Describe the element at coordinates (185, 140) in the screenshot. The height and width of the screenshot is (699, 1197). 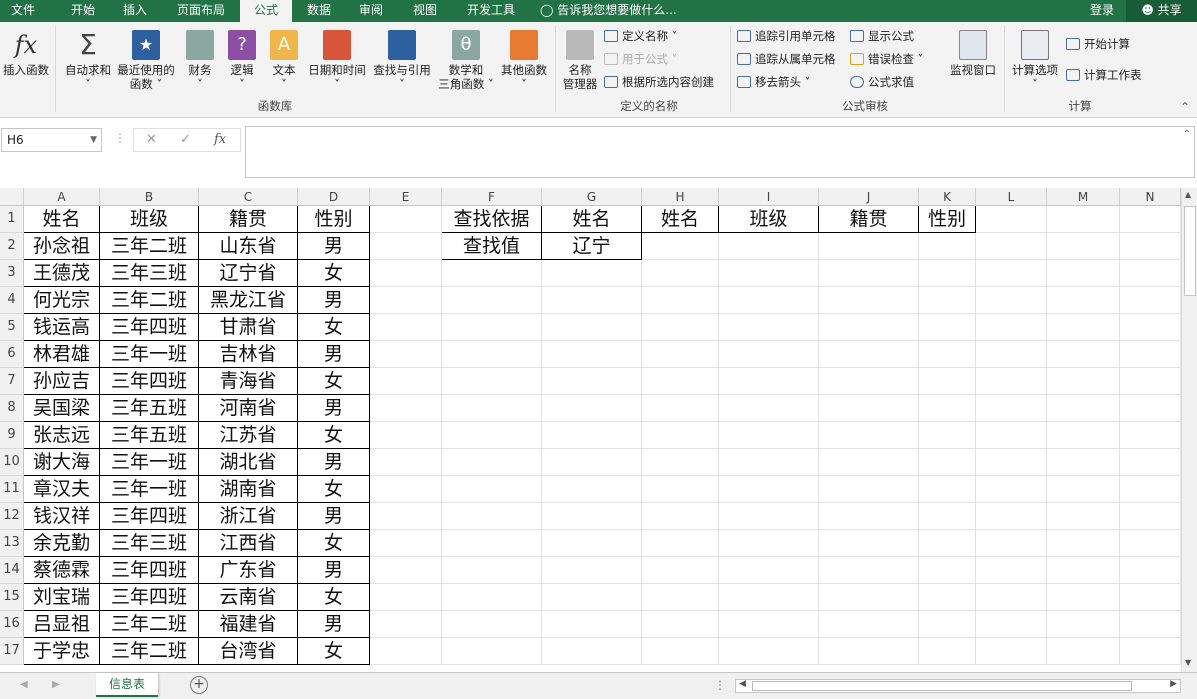
I see `enter-check-icon: ✓` at that location.